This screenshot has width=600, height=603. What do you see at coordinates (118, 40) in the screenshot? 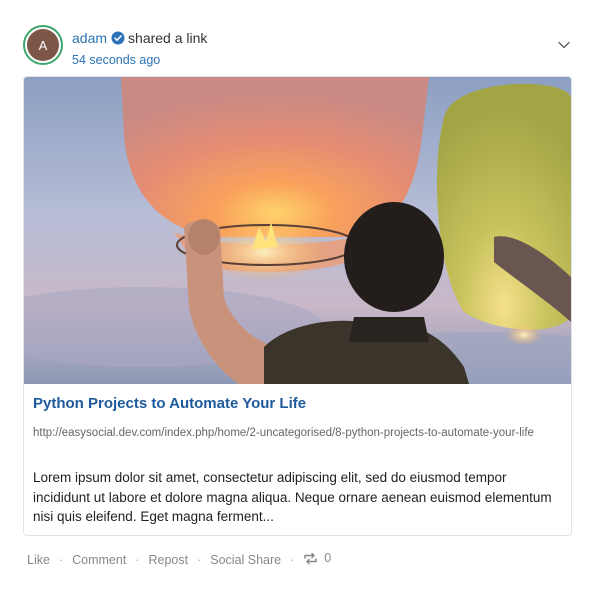
I see `verified-badge-icon` at bounding box center [118, 40].